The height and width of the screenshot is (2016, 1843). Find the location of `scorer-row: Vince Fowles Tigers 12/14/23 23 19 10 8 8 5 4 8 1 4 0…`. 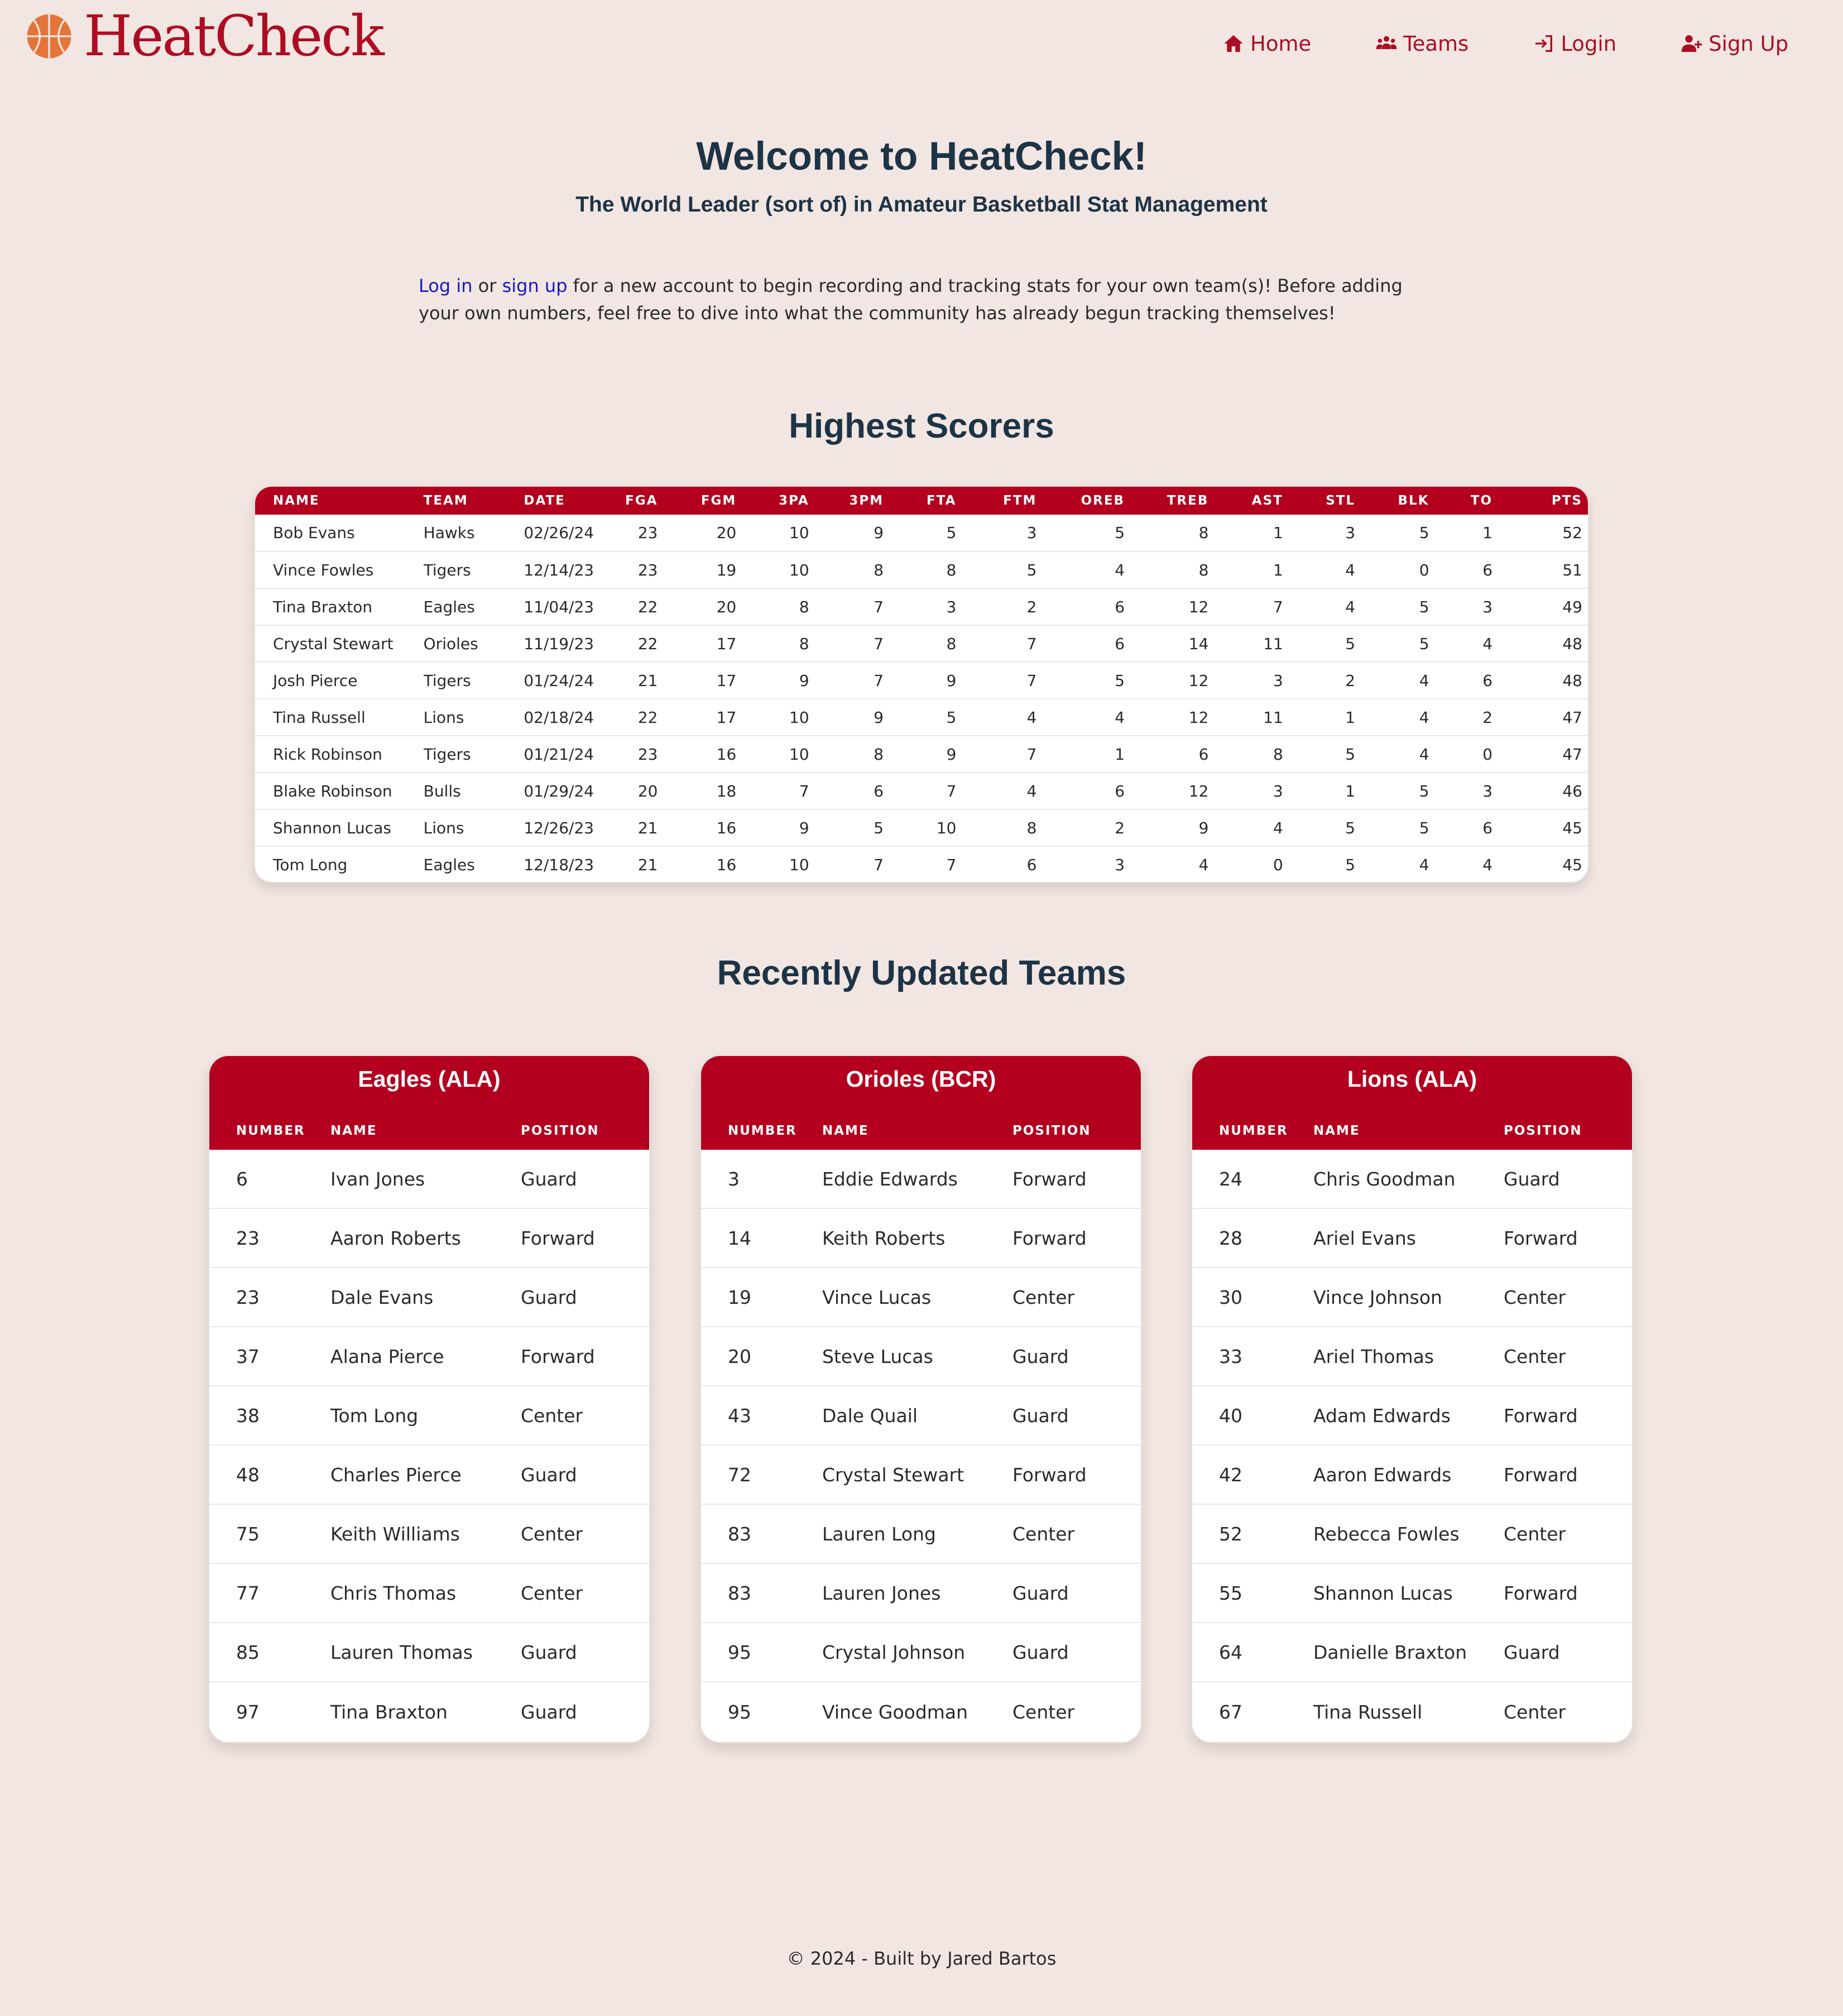

scorer-row: Vince Fowles Tigers 12/14/23 23 19 10 8 8 5 4 8 1 4 0… is located at coordinates (922, 570).